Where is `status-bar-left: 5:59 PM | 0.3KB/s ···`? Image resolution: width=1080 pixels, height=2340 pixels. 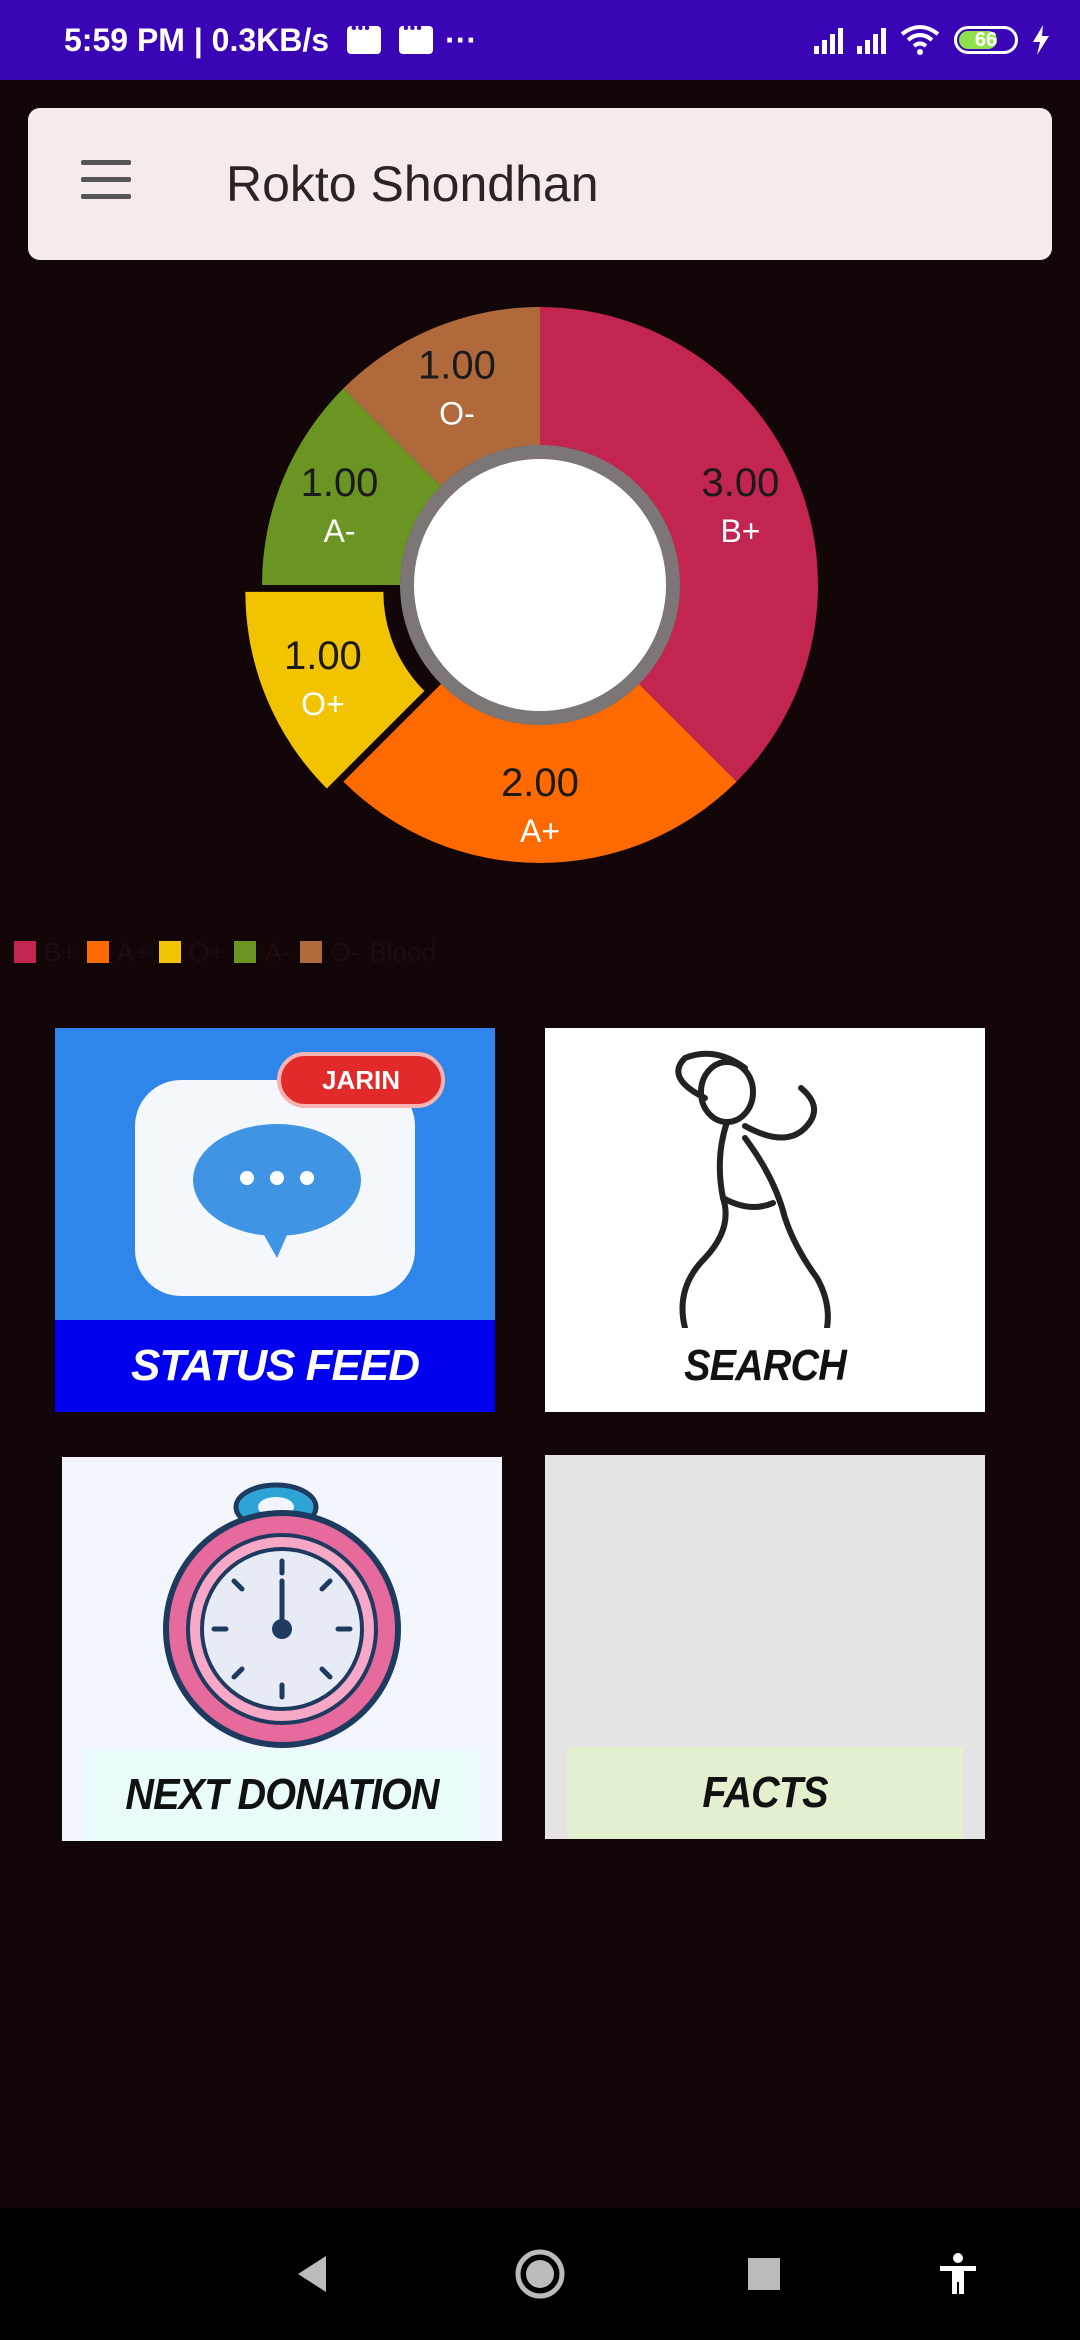 status-bar-left: 5:59 PM | 0.3KB/s ··· is located at coordinates (270, 40).